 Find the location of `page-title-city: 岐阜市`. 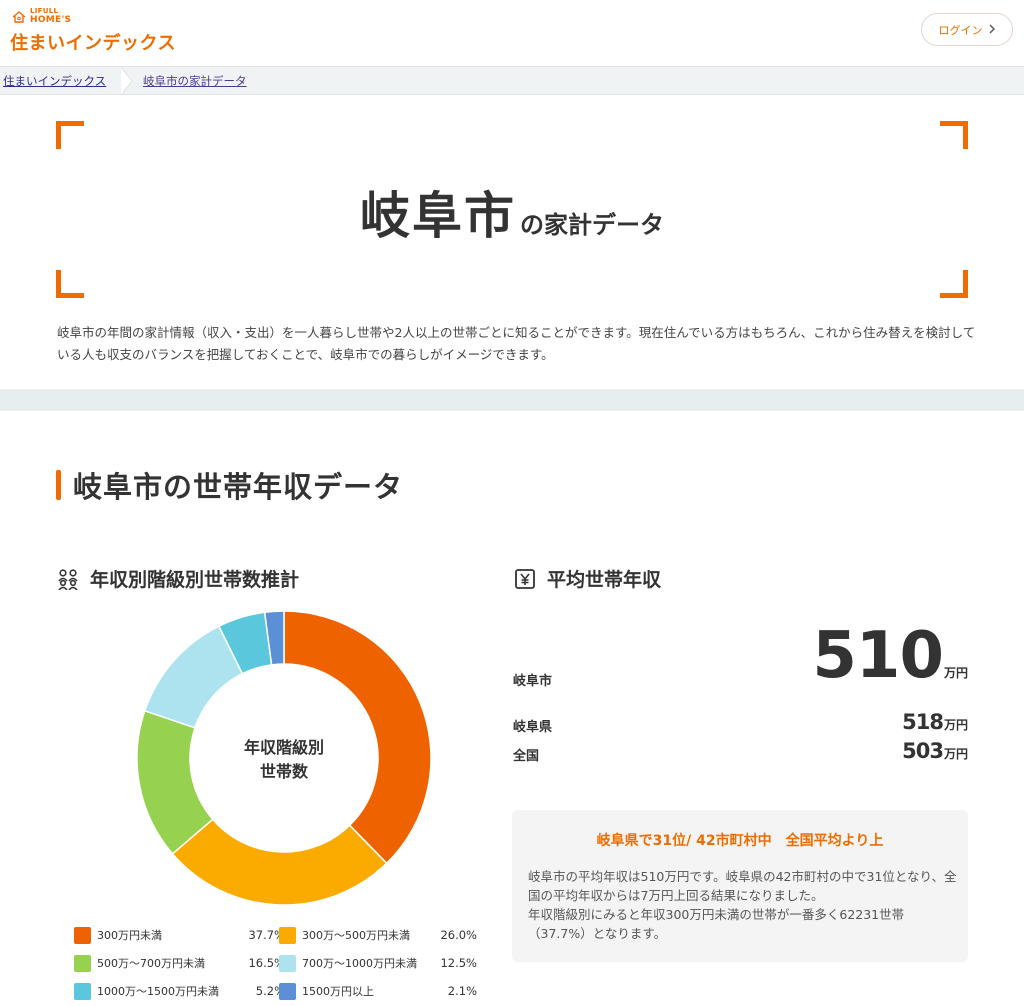

page-title-city: 岐阜市 is located at coordinates (438, 216).